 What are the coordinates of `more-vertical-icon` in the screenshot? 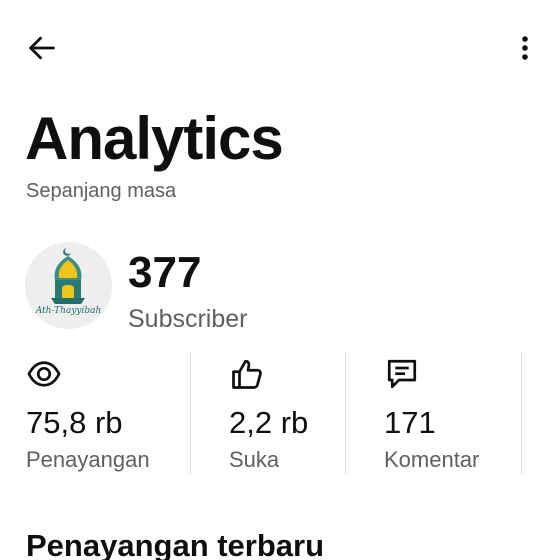 It's located at (525, 48).